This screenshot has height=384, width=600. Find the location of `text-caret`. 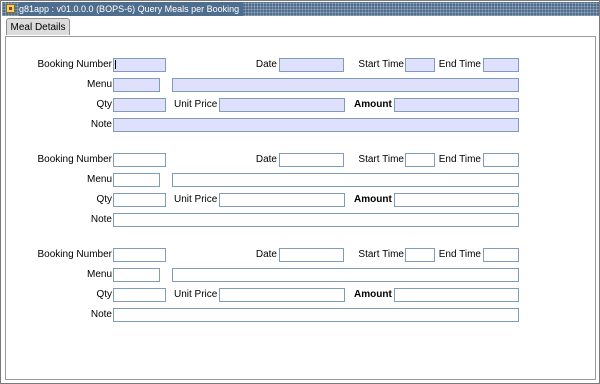

text-caret is located at coordinates (115, 64).